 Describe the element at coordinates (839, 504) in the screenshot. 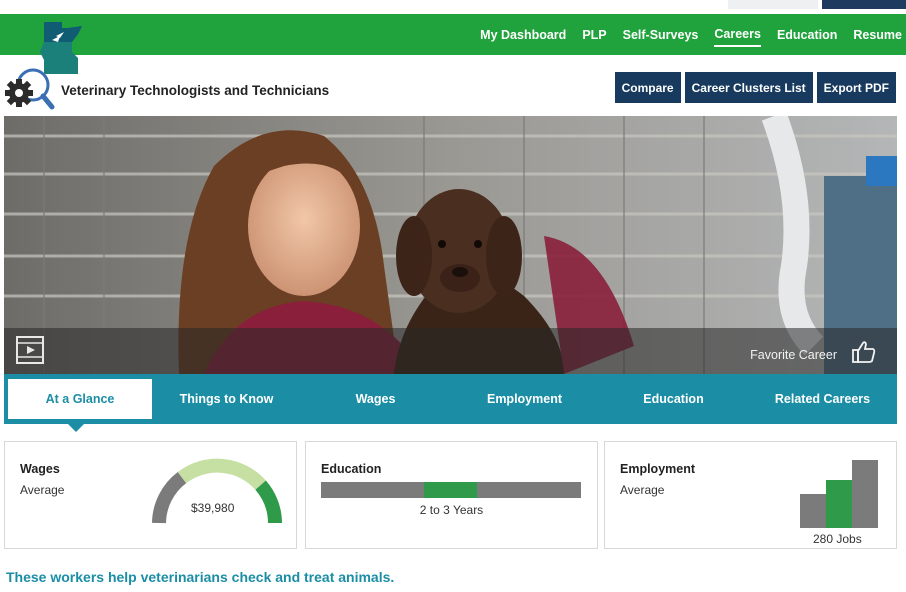

I see `employment-bar-average` at that location.